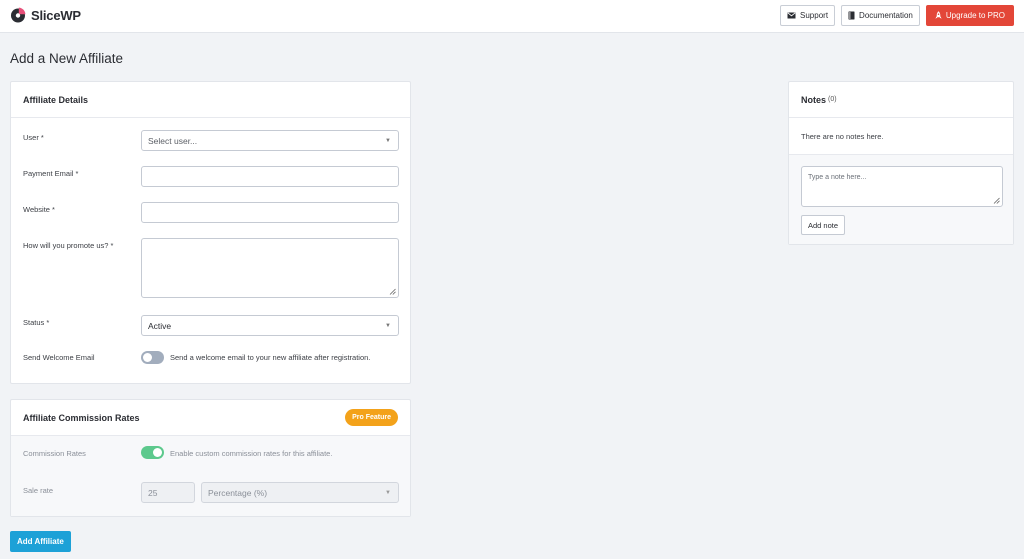  I want to click on commission-rates-header: Affiliate Commission Rates Pro Feature, so click(210, 418).